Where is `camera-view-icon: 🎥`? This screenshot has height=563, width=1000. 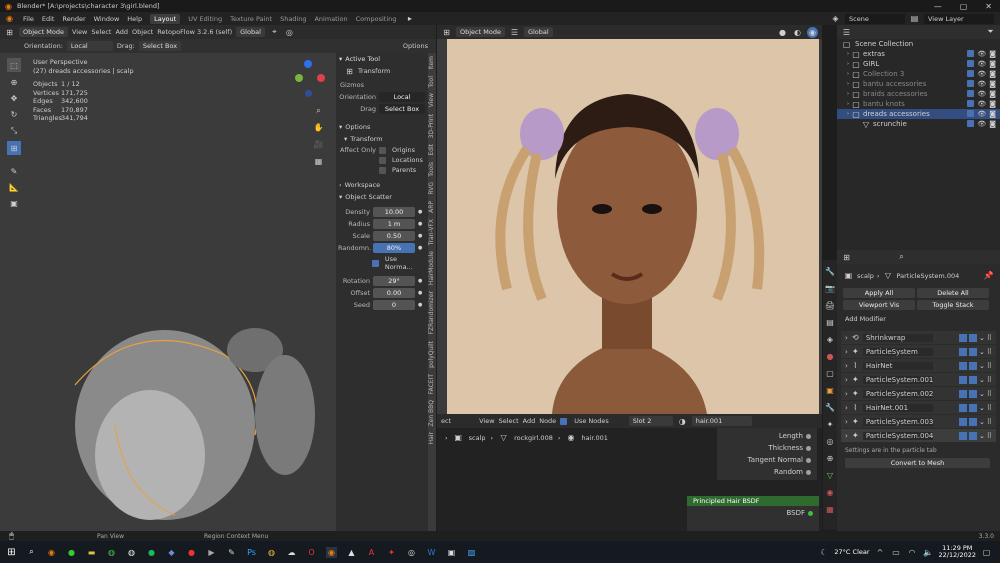 camera-view-icon: 🎥 is located at coordinates (318, 144).